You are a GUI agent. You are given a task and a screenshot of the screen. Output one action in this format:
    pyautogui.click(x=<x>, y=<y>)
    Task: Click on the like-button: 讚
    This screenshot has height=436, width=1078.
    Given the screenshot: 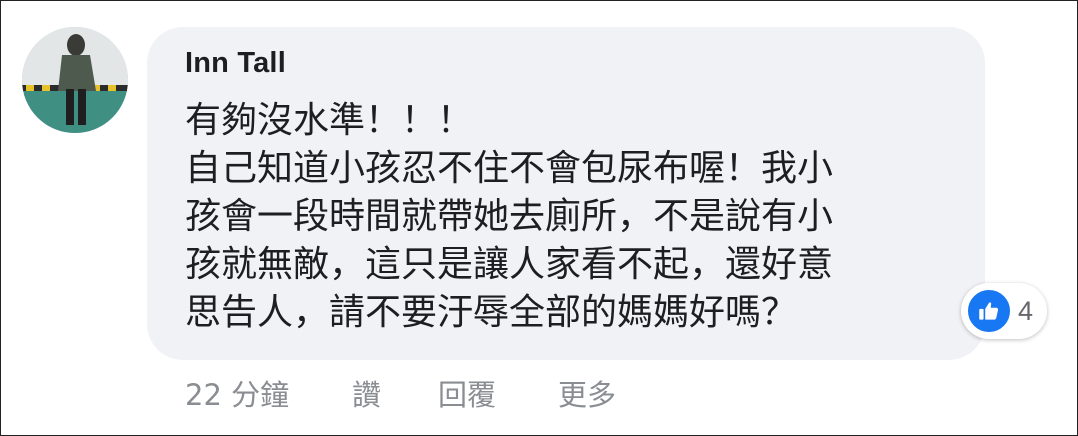 What is the action you would take?
    pyautogui.click(x=366, y=393)
    